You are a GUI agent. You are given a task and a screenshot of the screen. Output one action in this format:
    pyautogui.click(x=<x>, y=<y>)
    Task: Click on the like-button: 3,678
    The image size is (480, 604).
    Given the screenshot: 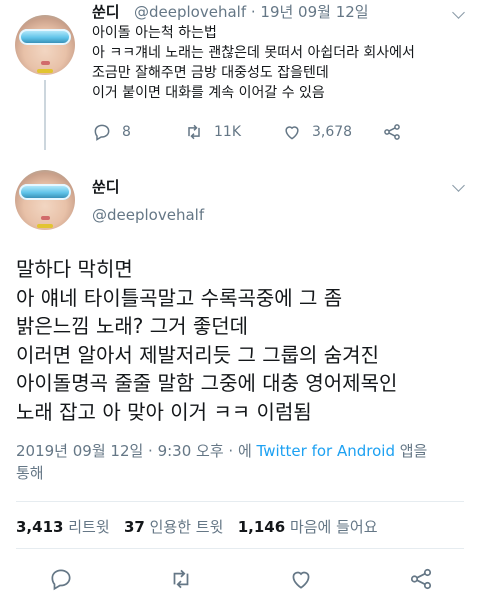 What is the action you would take?
    pyautogui.click(x=317, y=132)
    